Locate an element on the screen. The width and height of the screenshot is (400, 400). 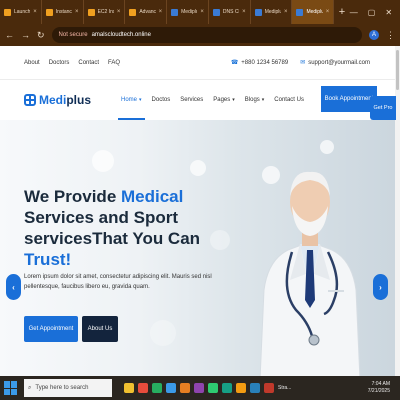
browser-tab: Launch ..× is located at coordinates (21, 12).